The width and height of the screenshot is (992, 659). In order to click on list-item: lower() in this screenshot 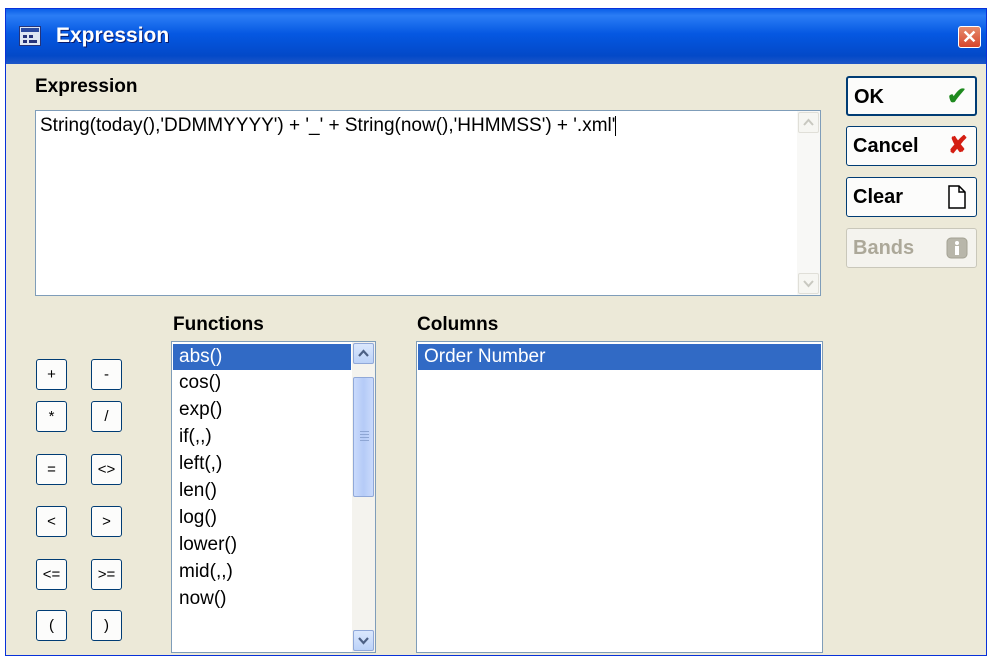, I will do `click(262, 545)`.